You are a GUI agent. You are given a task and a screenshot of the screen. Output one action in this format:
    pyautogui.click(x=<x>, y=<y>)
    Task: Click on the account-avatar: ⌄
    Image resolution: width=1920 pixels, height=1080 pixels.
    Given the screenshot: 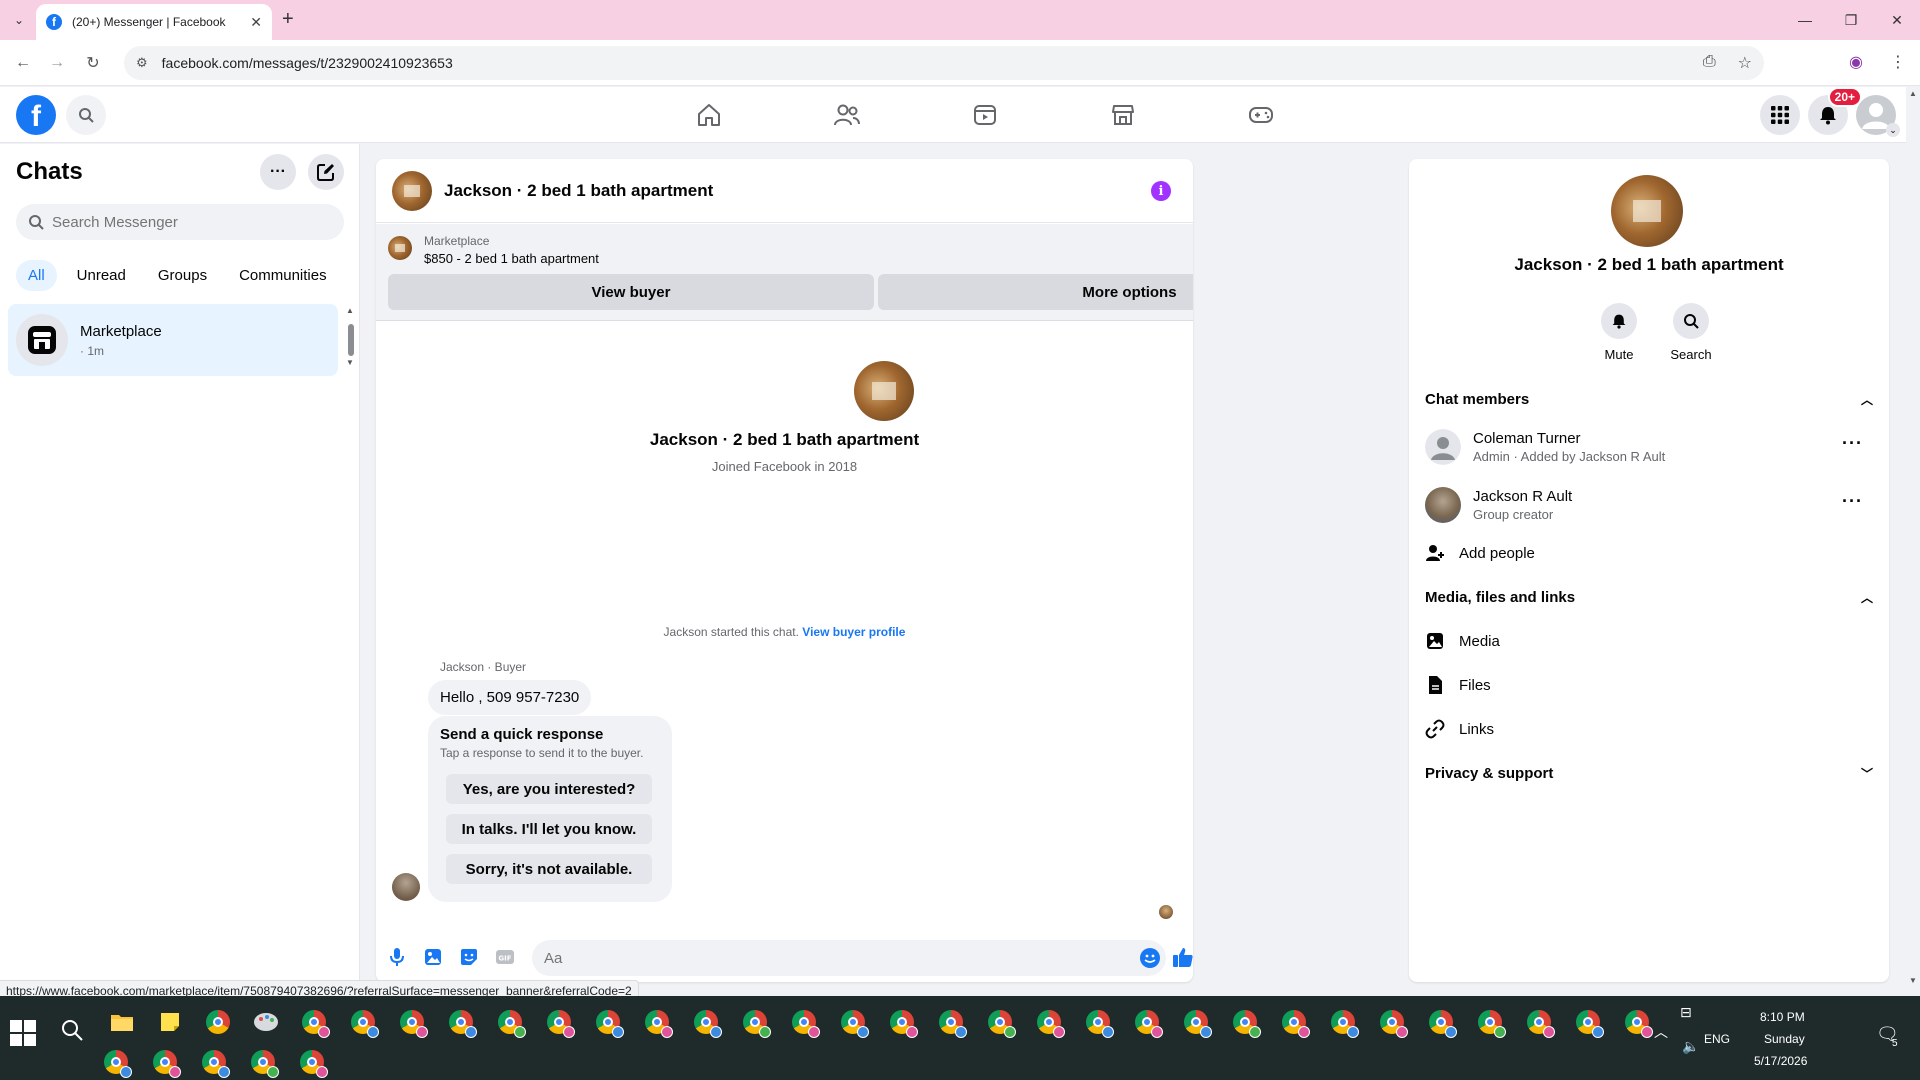 What is the action you would take?
    pyautogui.click(x=1878, y=116)
    